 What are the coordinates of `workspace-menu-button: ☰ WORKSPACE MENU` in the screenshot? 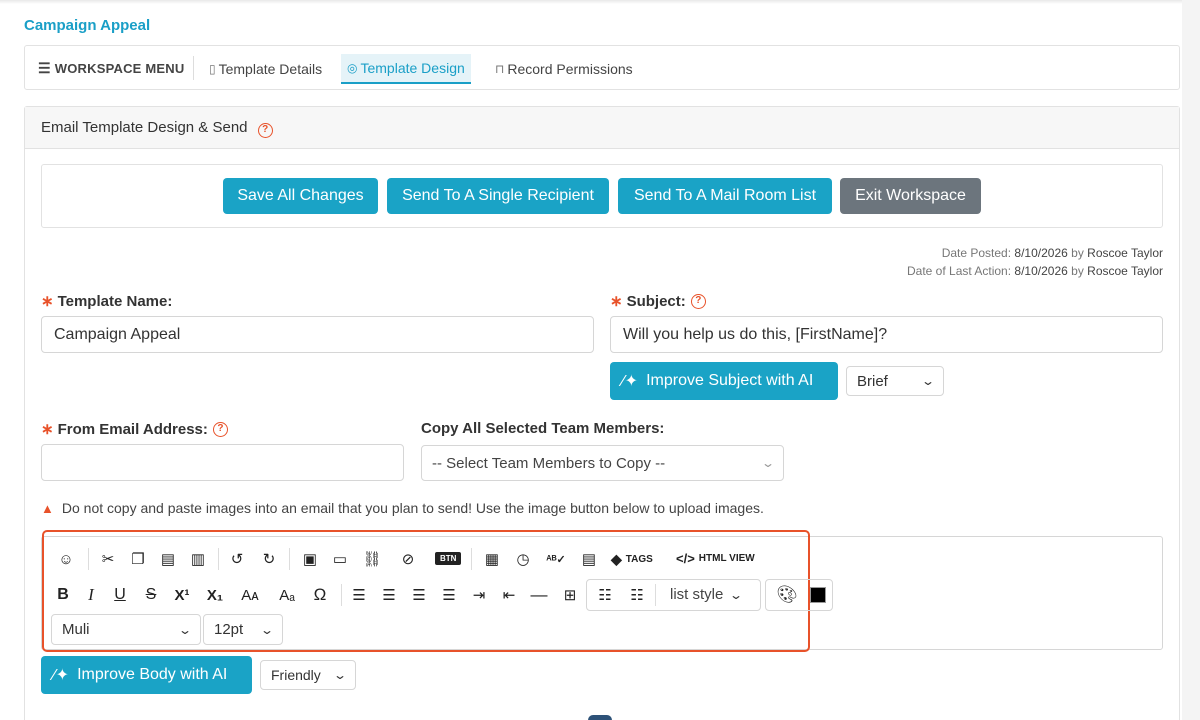 It's located at (111, 68).